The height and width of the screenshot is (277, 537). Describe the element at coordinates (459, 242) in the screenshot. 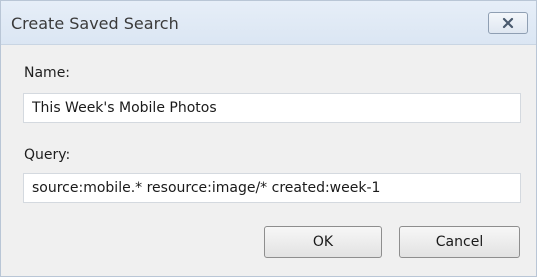

I see `cancel-button: Cancel` at that location.